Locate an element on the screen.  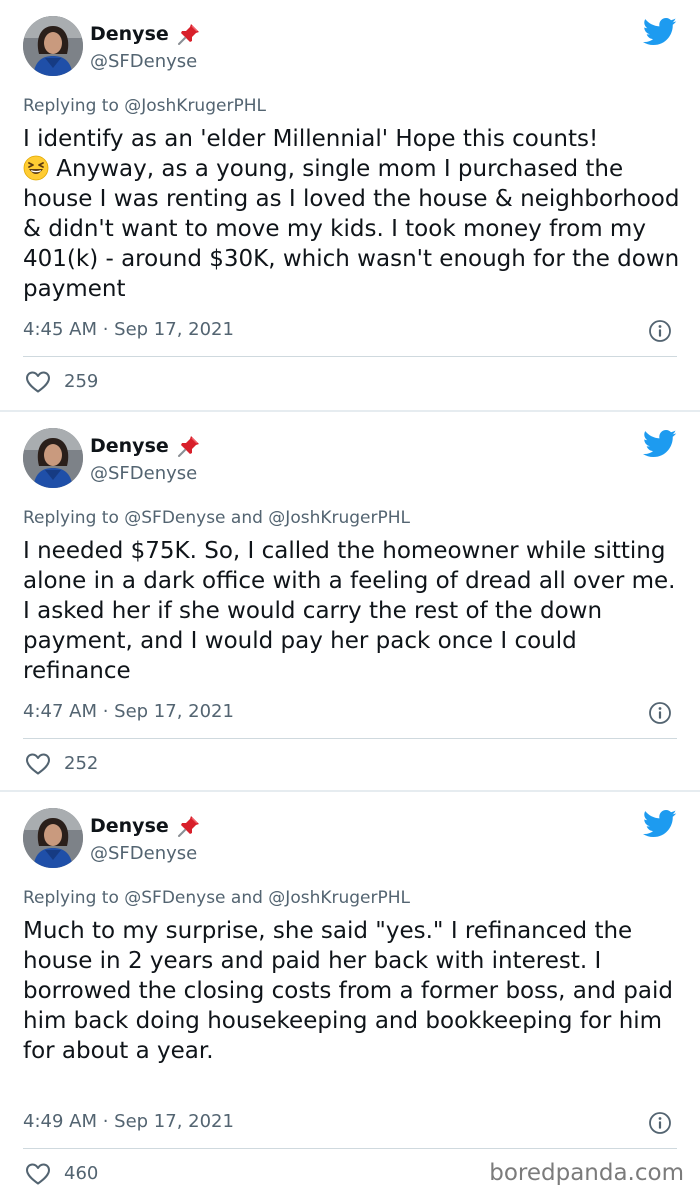
replying-to: Replying to @JoshKrugerPHL is located at coordinates (144, 106).